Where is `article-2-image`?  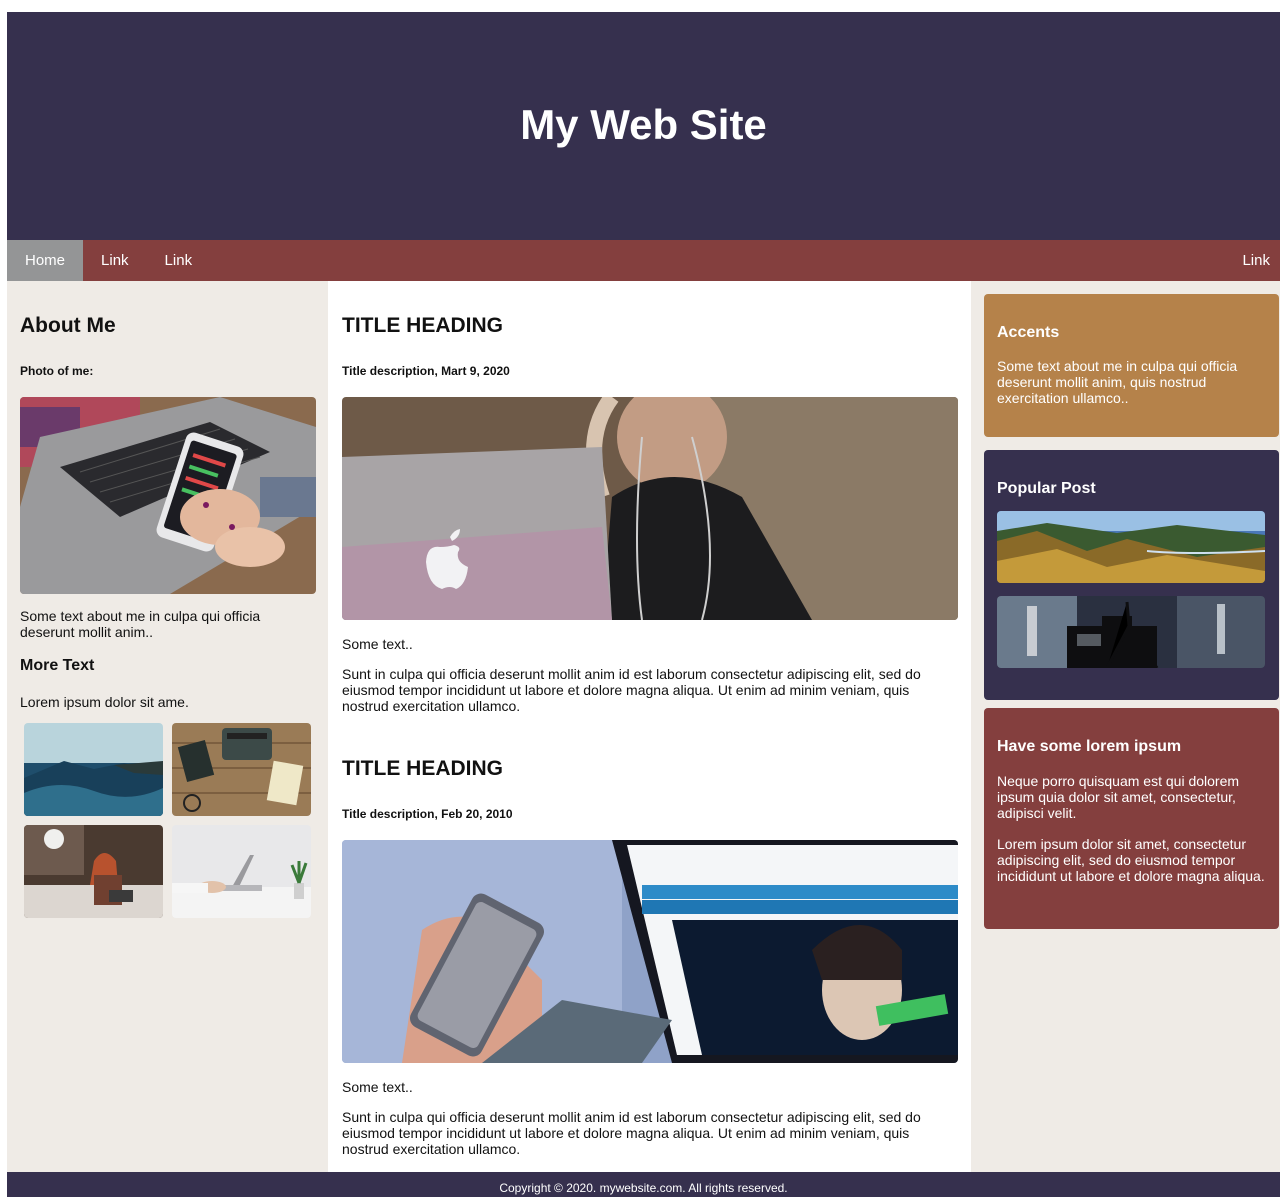
article-2-image is located at coordinates (650, 951).